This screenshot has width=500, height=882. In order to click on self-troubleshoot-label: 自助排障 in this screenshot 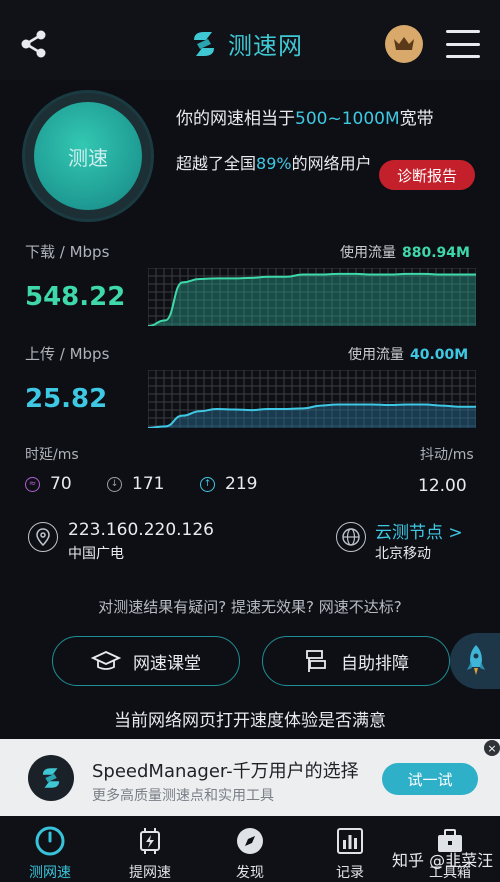, I will do `click(375, 663)`.